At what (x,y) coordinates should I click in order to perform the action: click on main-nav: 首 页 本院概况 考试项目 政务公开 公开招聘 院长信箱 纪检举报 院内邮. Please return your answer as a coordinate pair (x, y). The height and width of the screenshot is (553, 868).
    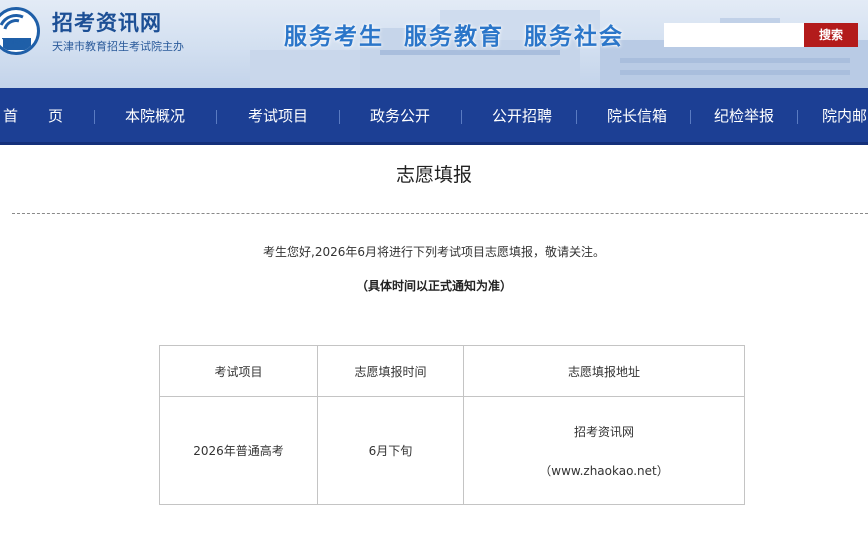
    Looking at the image, I should click on (434, 116).